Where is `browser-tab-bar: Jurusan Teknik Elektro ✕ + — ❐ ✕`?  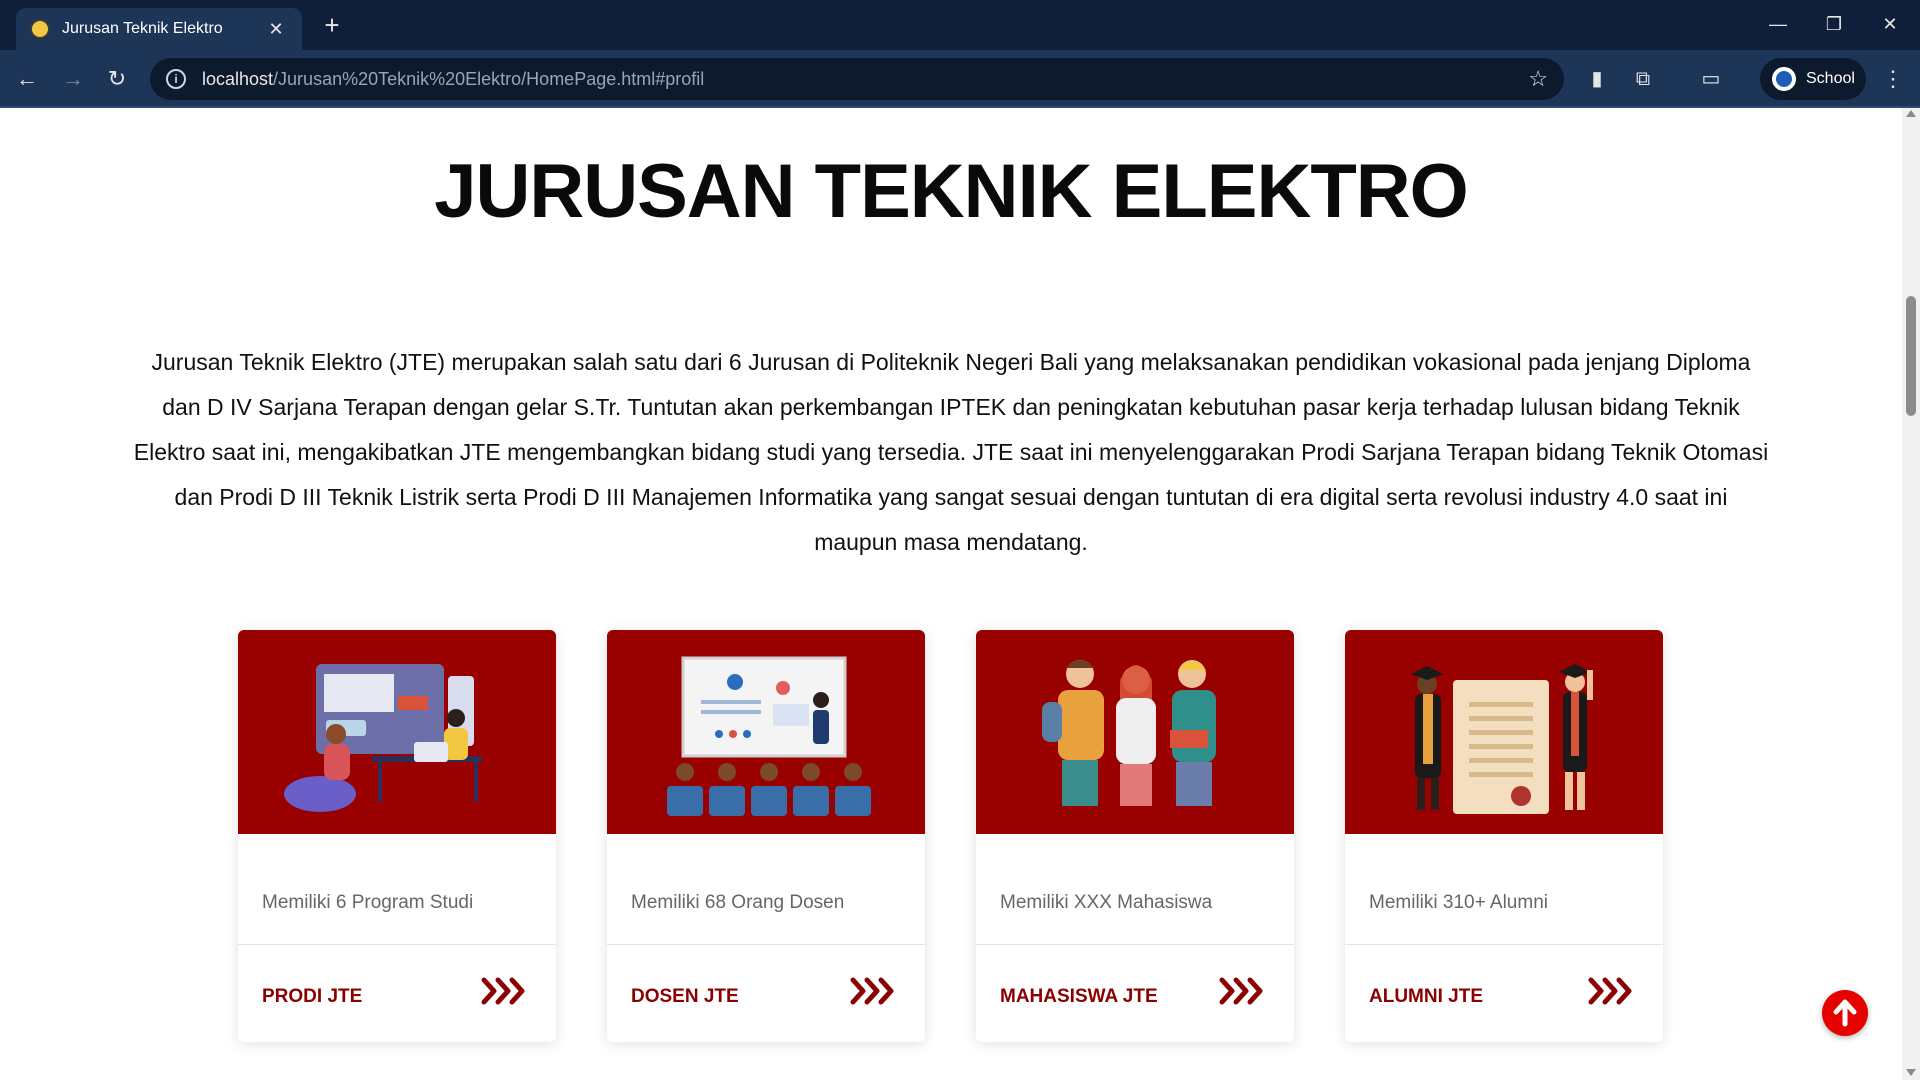 browser-tab-bar: Jurusan Teknik Elektro ✕ + — ❐ ✕ is located at coordinates (960, 25).